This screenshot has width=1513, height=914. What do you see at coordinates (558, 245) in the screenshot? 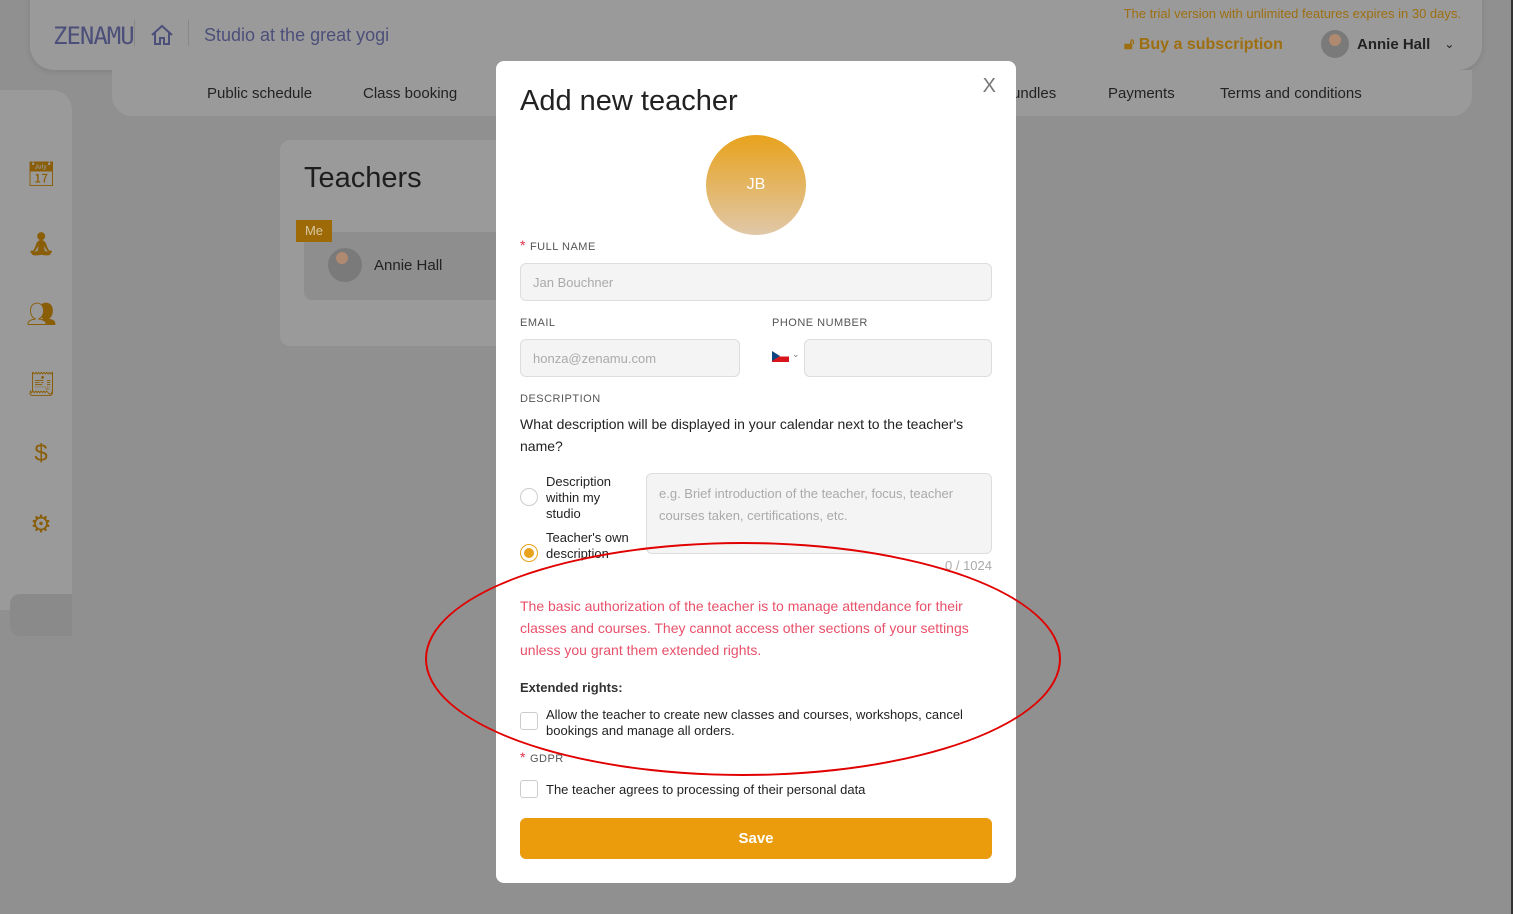
I see `full-name-label: * FULL NAME` at bounding box center [558, 245].